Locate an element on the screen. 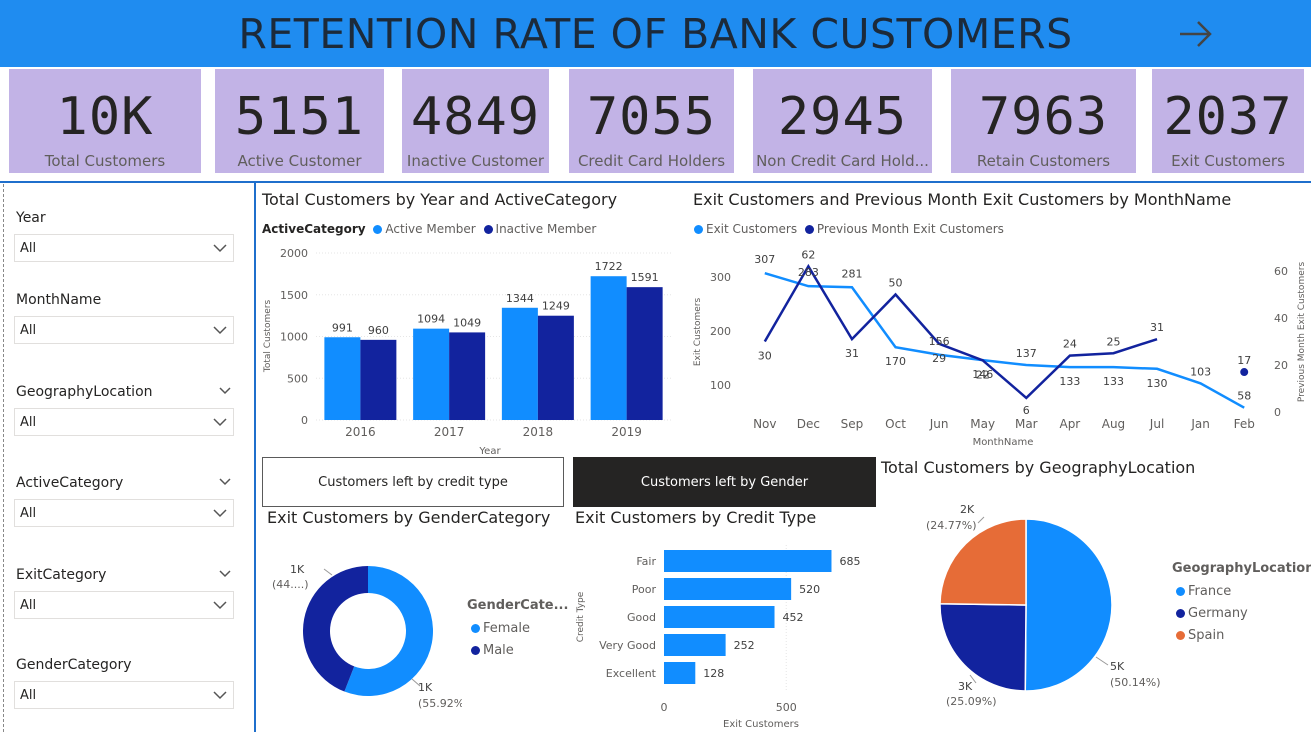 This screenshot has width=1311, height=732. y-tick-label-right: 0 is located at coordinates (1277, 412).